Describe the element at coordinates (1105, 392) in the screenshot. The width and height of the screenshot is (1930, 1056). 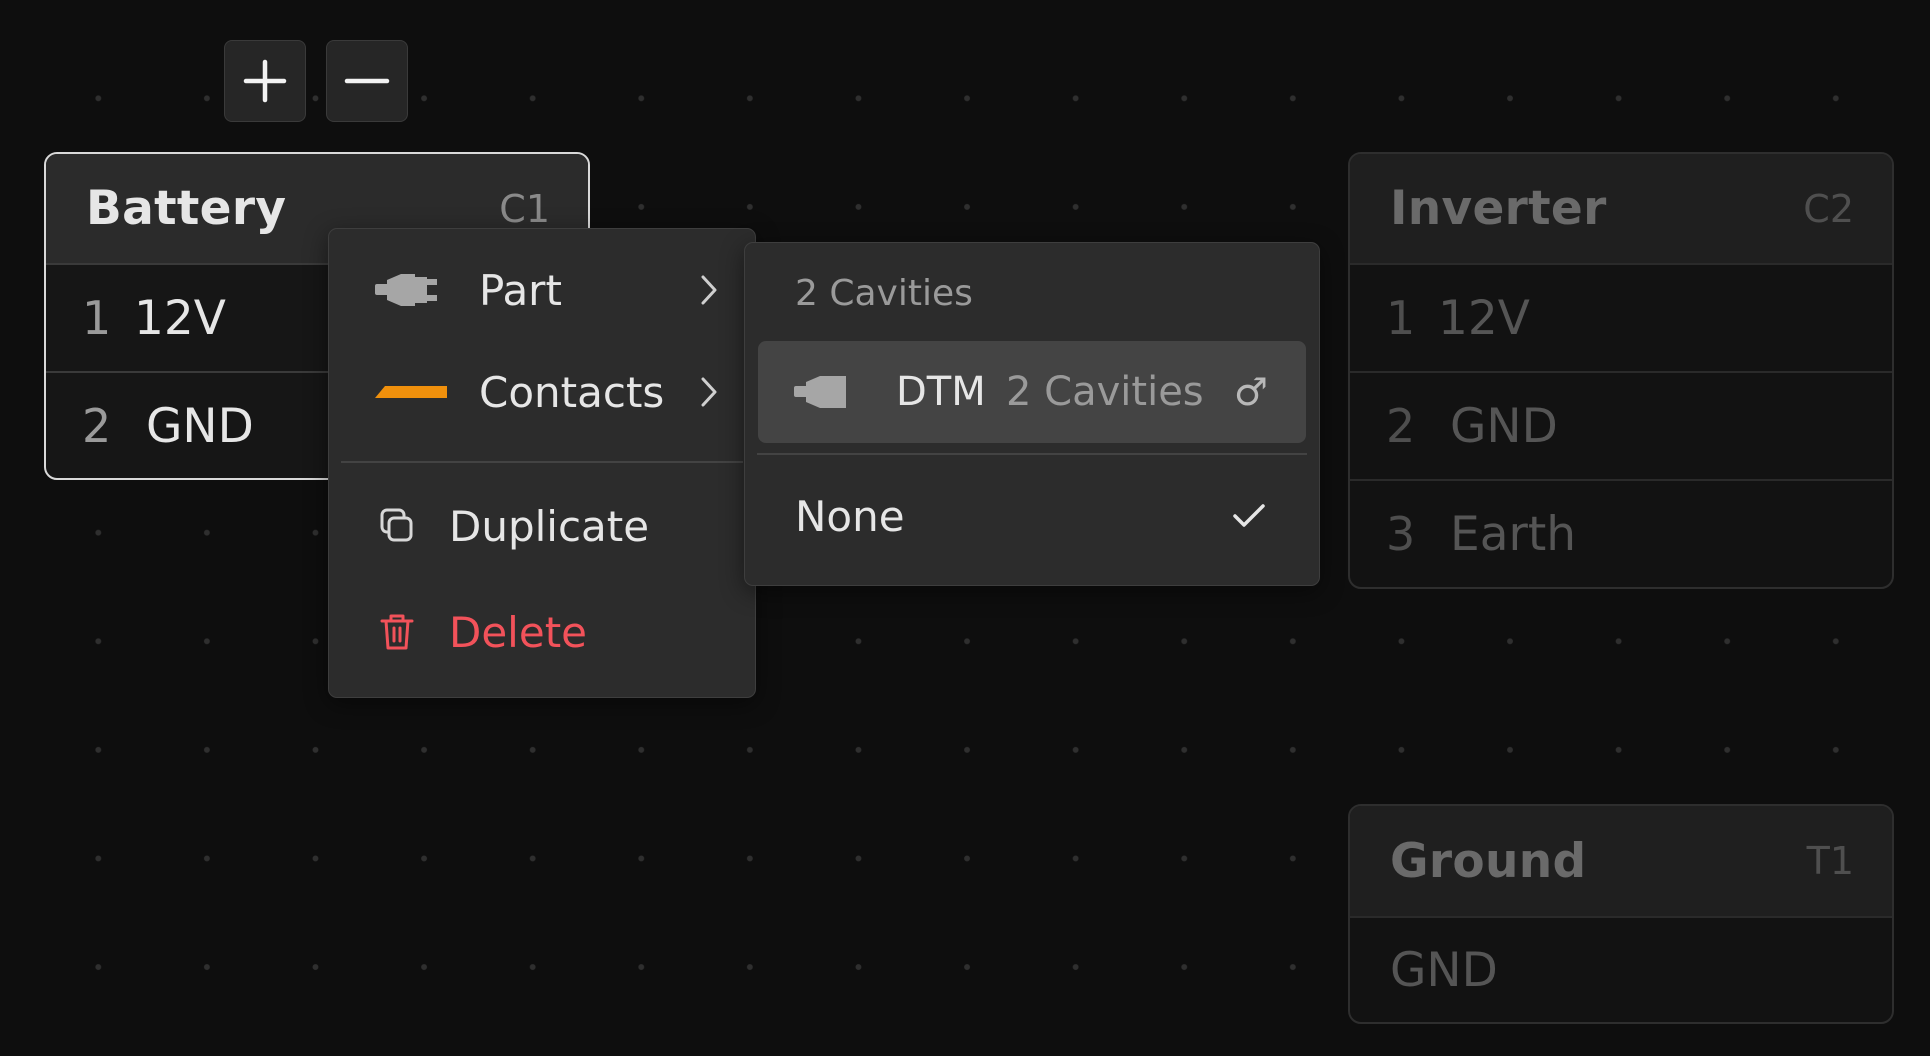
I see `part-detail: 2 Cavities` at that location.